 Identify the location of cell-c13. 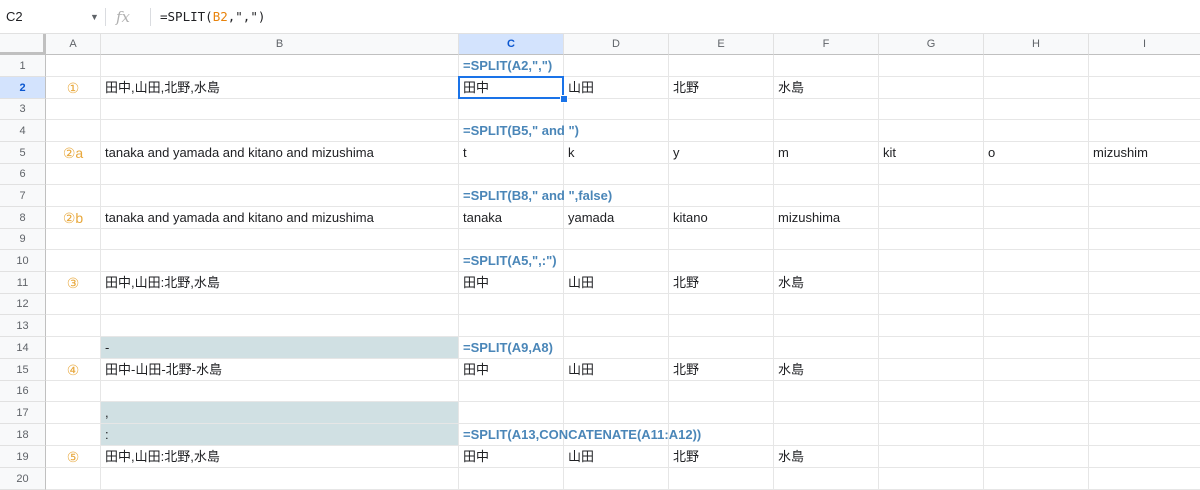
(511, 326).